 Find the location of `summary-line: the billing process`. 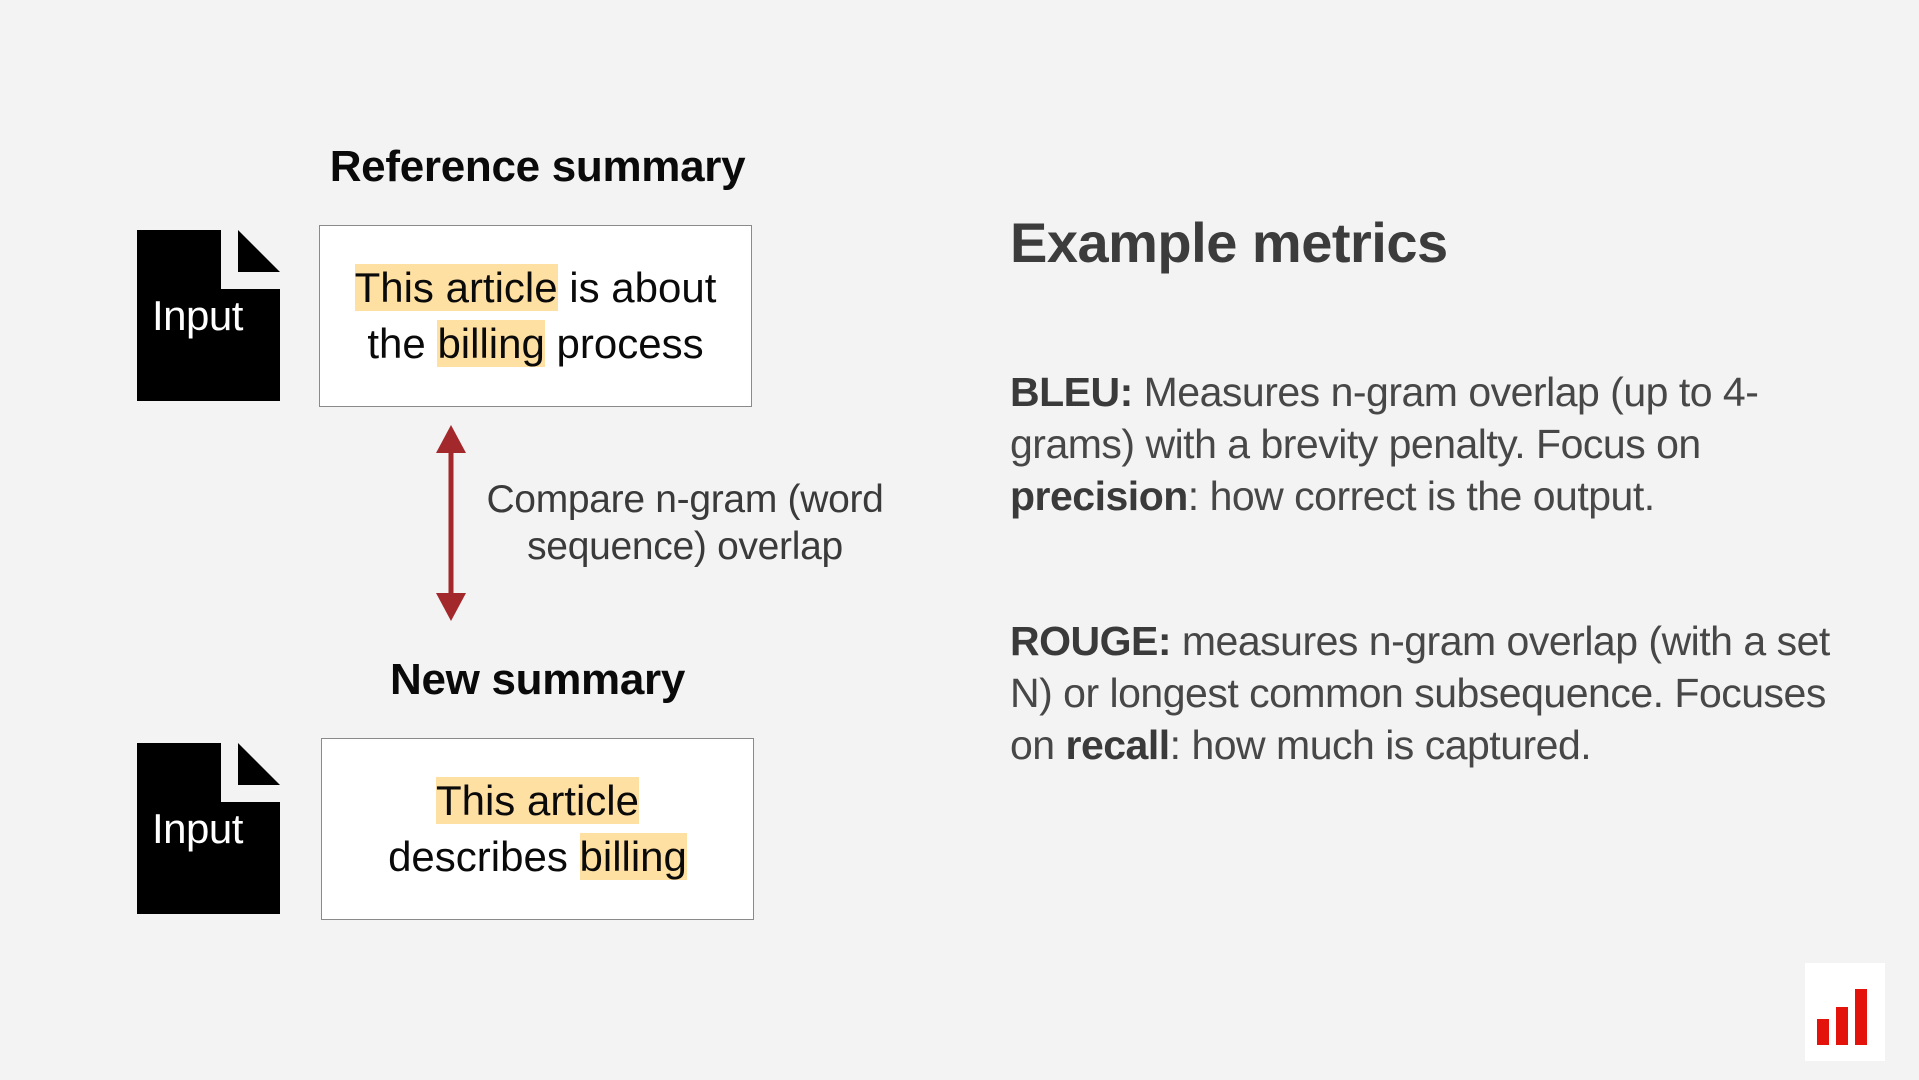

summary-line: the billing process is located at coordinates (536, 344).